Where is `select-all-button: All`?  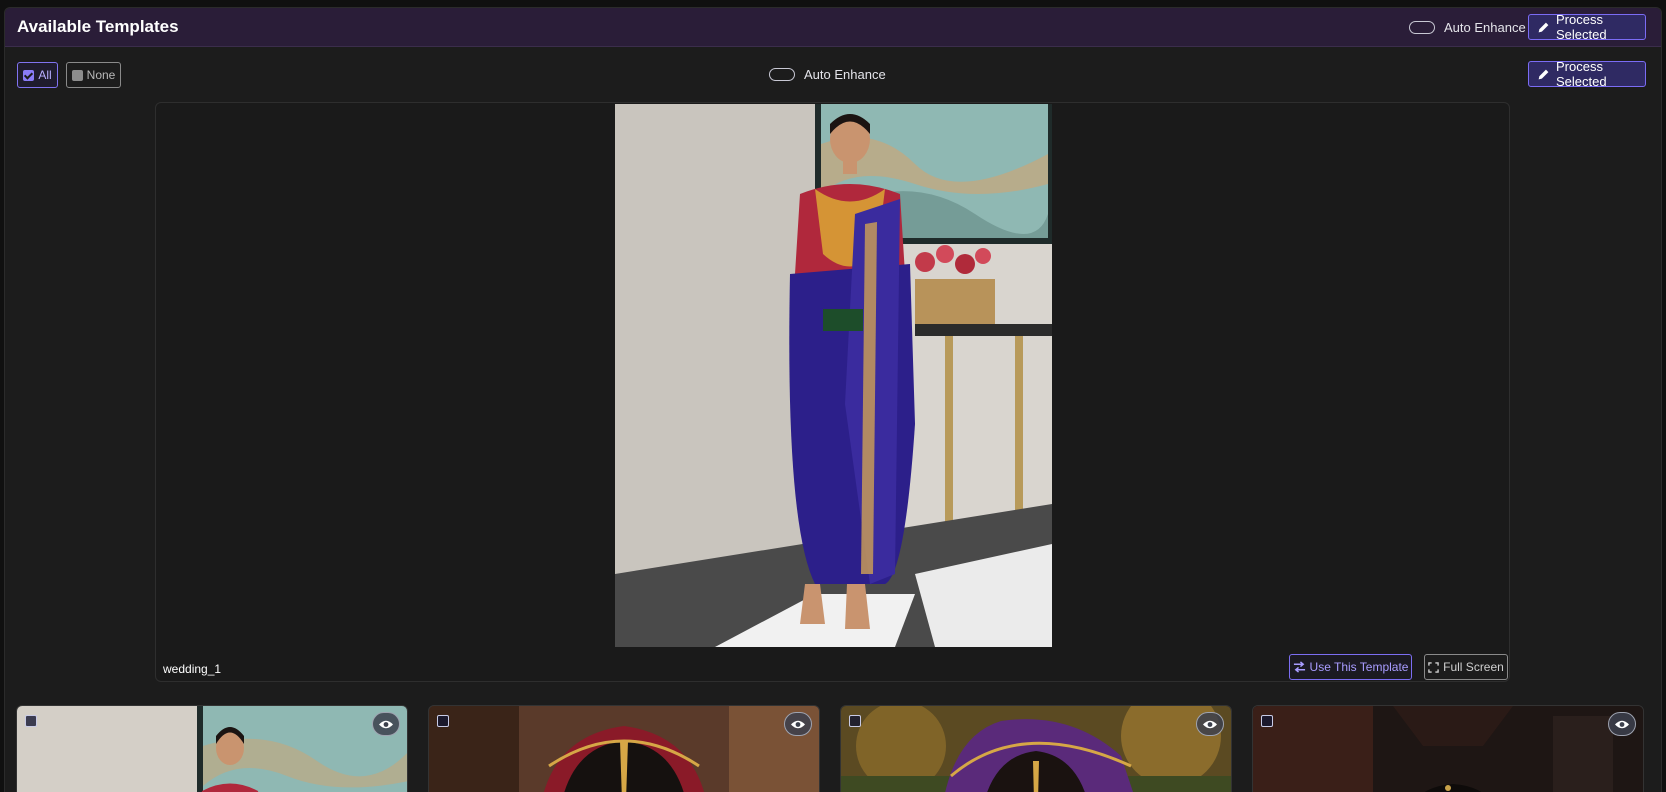 select-all-button: All is located at coordinates (37, 75).